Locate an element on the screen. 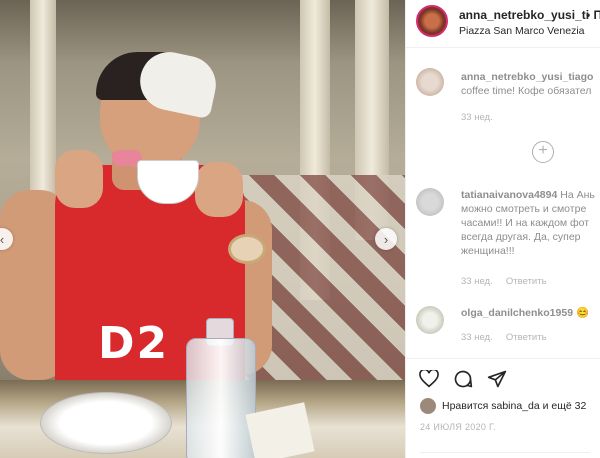  wrist-watch is located at coordinates (247, 249).